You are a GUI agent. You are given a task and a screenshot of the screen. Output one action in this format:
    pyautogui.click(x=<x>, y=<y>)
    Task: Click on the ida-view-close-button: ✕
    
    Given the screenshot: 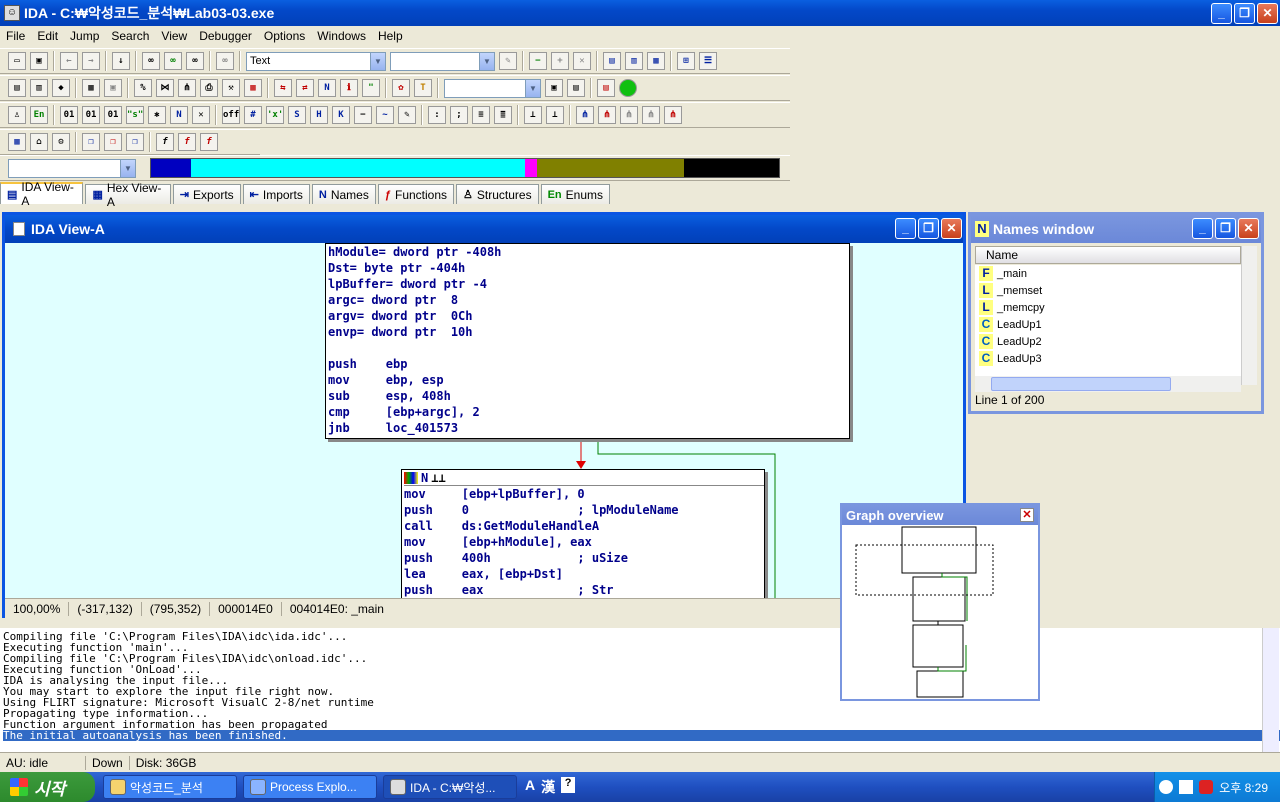 What is the action you would take?
    pyautogui.click(x=951, y=228)
    